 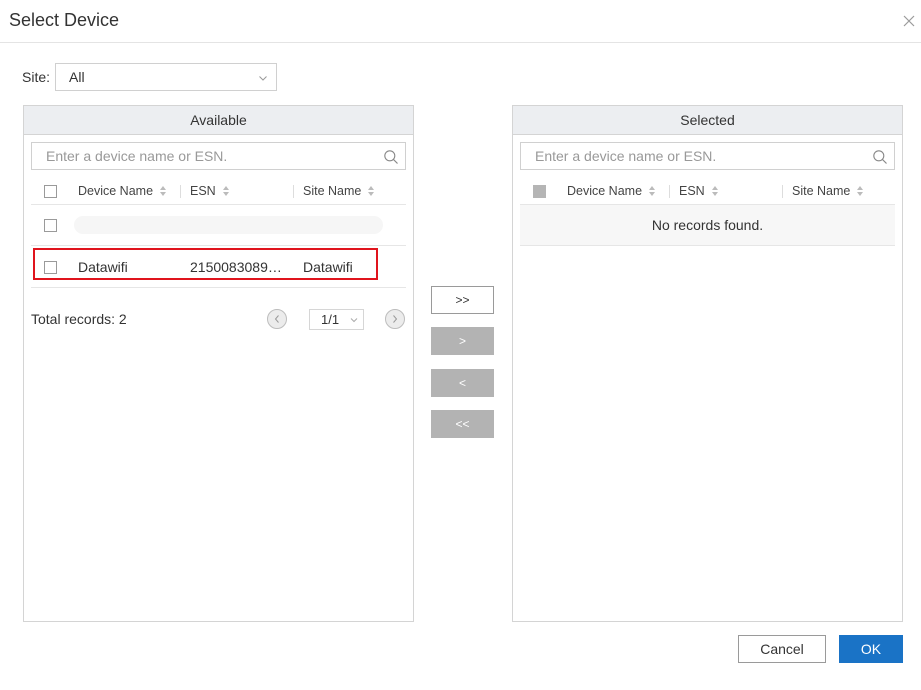 What do you see at coordinates (707, 225) in the screenshot?
I see `empty-message: No records found.` at bounding box center [707, 225].